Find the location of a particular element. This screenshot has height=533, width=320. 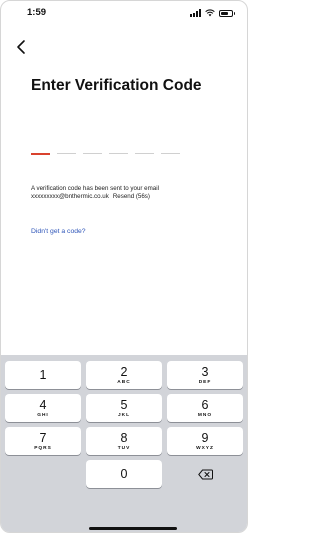

backspace-icon is located at coordinates (205, 474).